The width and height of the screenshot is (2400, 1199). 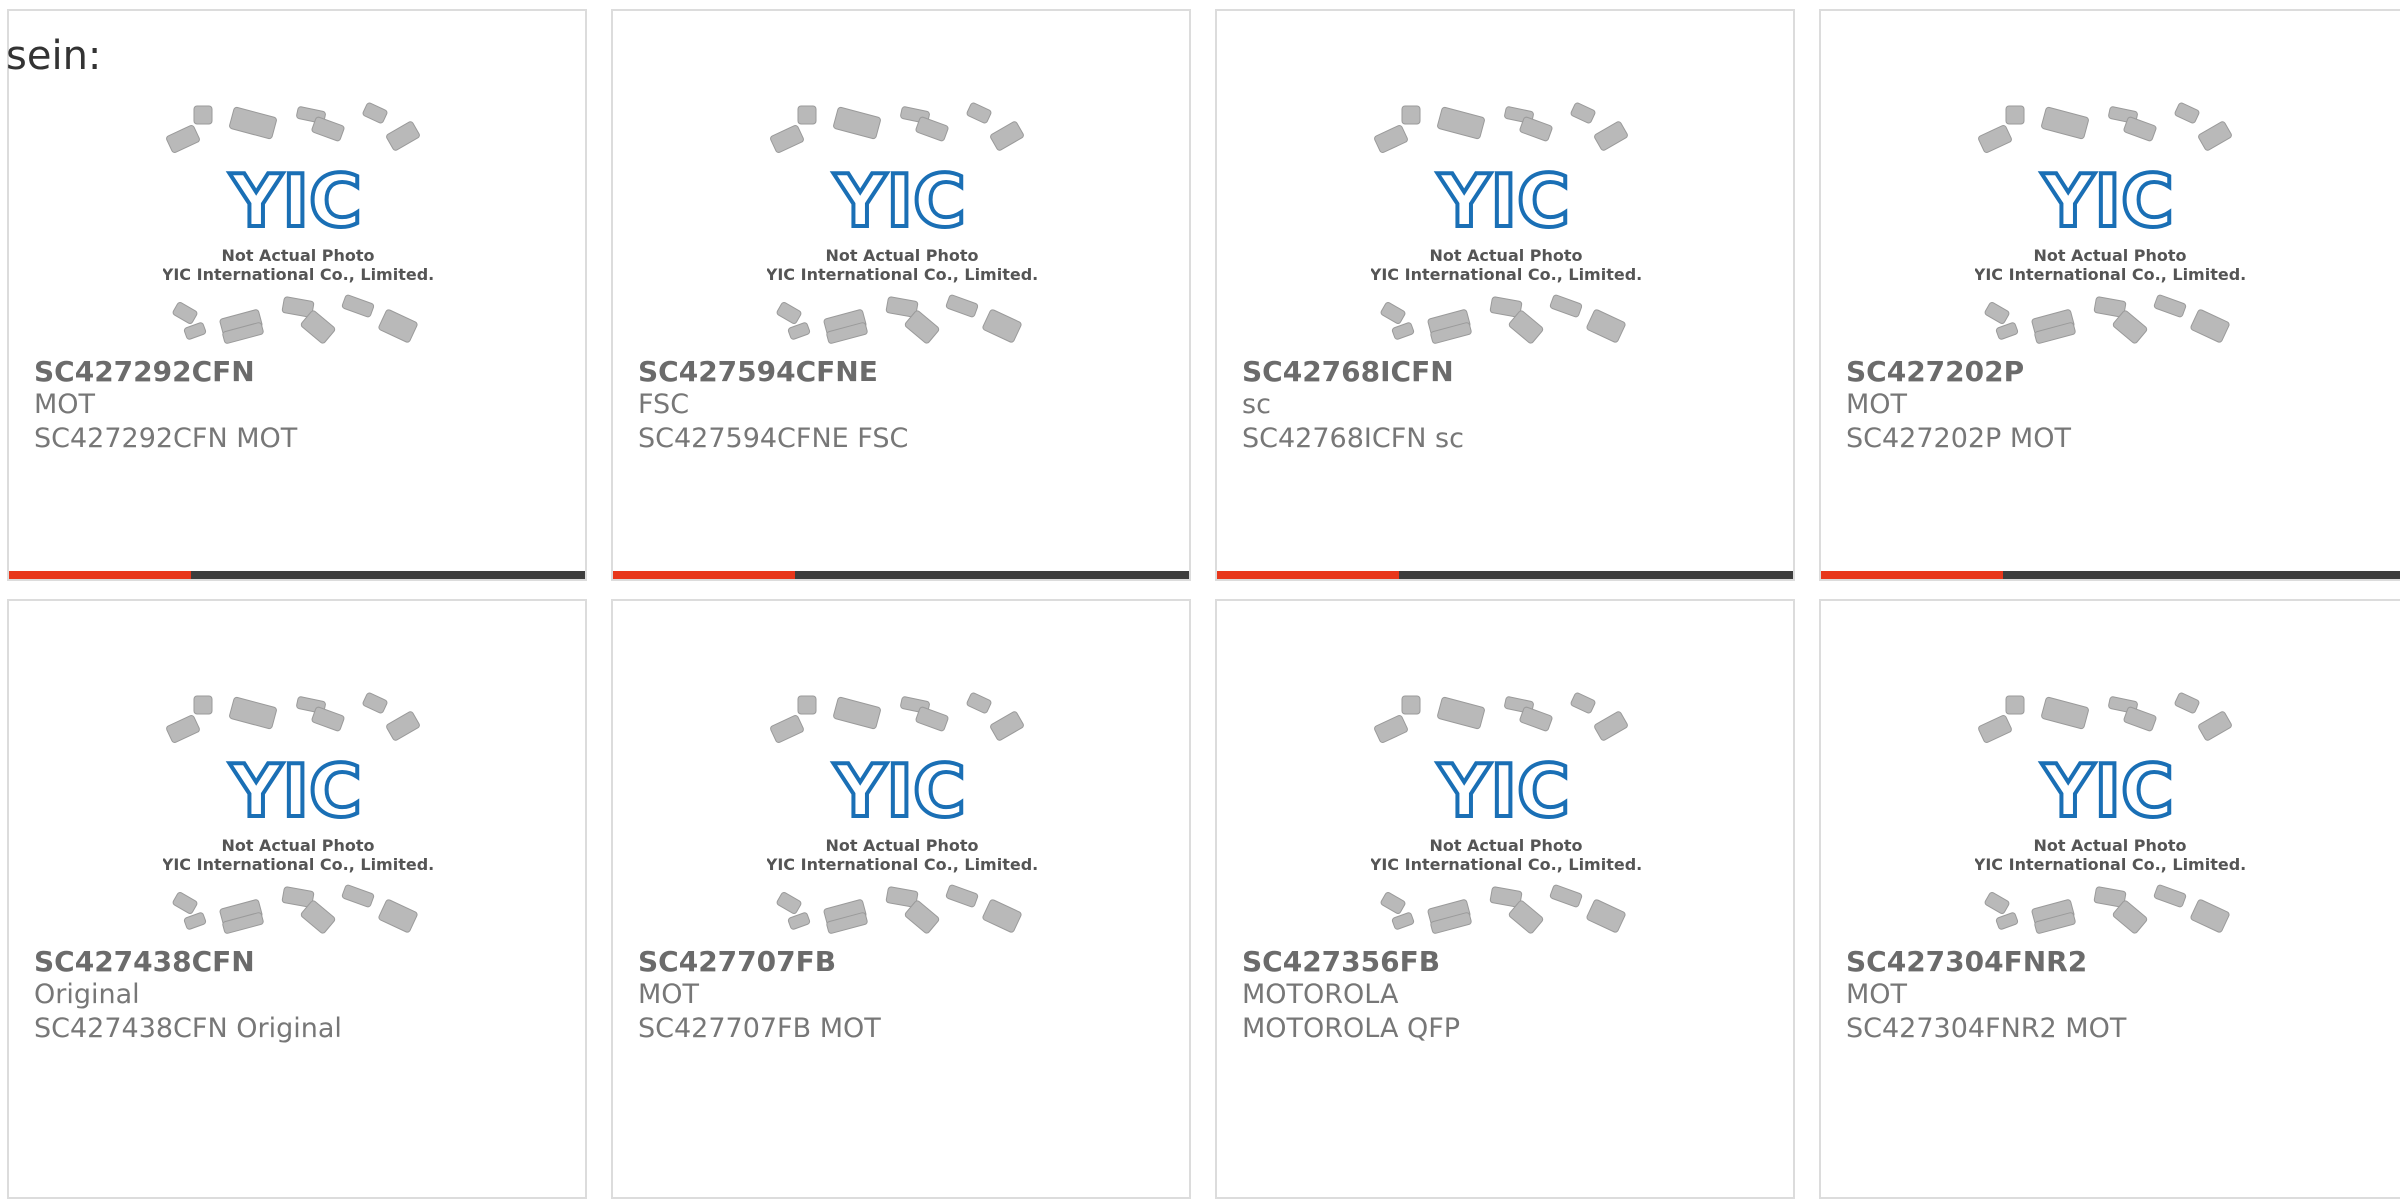 I want to click on product-part-number: SC42768ICFN, so click(x=1348, y=371).